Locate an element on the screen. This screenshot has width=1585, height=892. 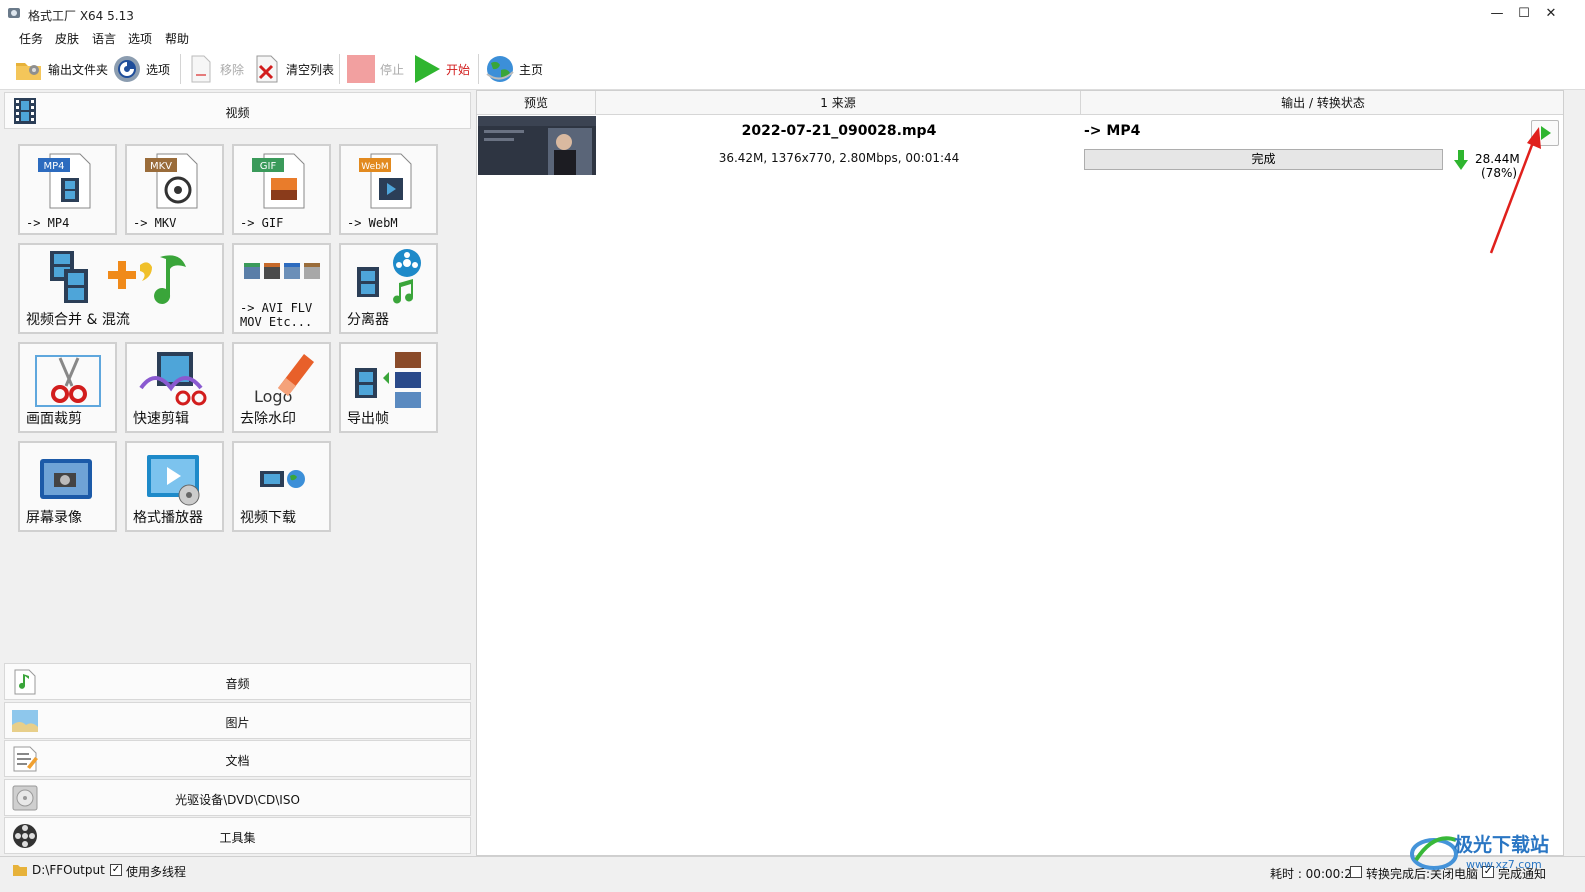
close-button: ✕ is located at coordinates (1551, 14).